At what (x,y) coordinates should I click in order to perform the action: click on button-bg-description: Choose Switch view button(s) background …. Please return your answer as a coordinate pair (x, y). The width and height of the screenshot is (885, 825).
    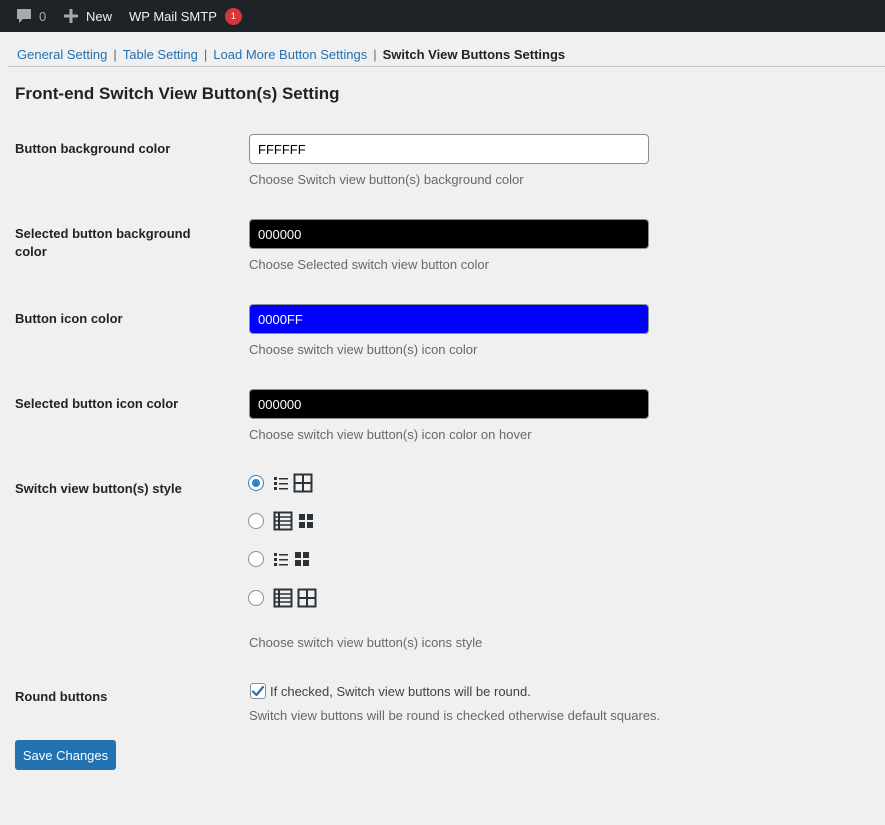
    Looking at the image, I should click on (386, 179).